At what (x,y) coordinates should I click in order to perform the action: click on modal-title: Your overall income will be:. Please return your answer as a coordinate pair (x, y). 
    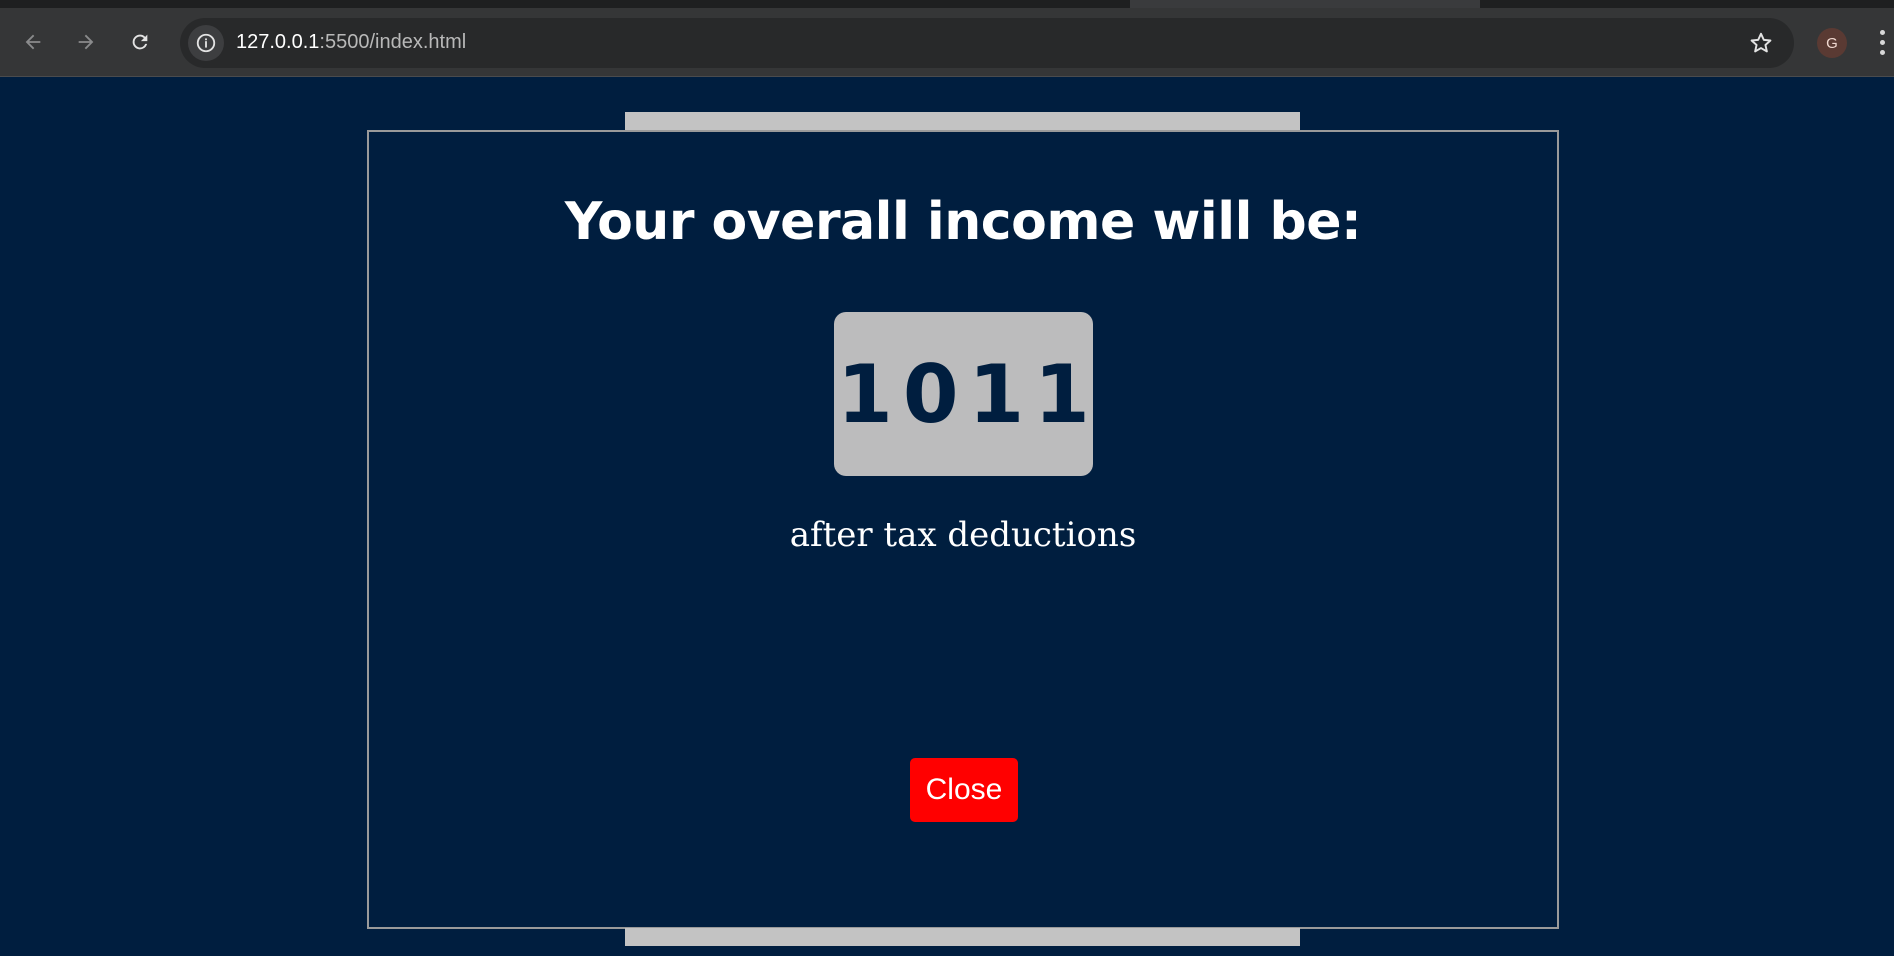
    Looking at the image, I should click on (963, 222).